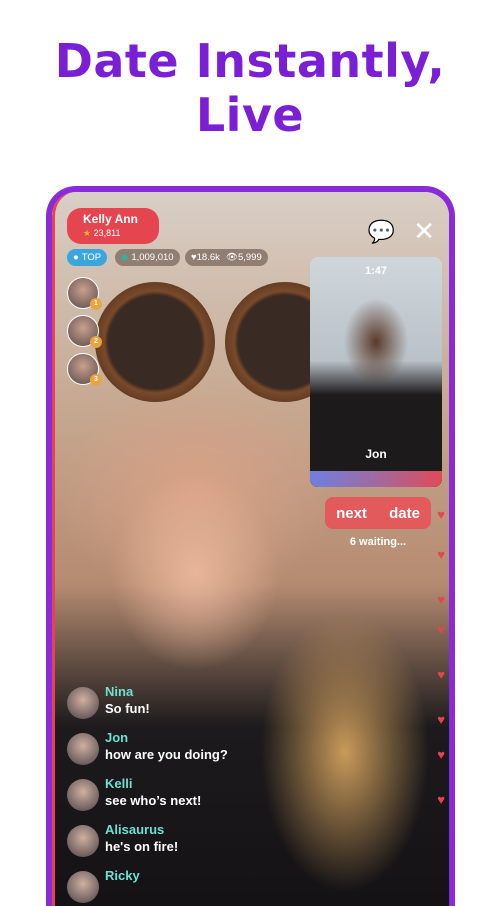 The width and height of the screenshot is (500, 906). What do you see at coordinates (87, 233) in the screenshot?
I see `star-icon: ★` at bounding box center [87, 233].